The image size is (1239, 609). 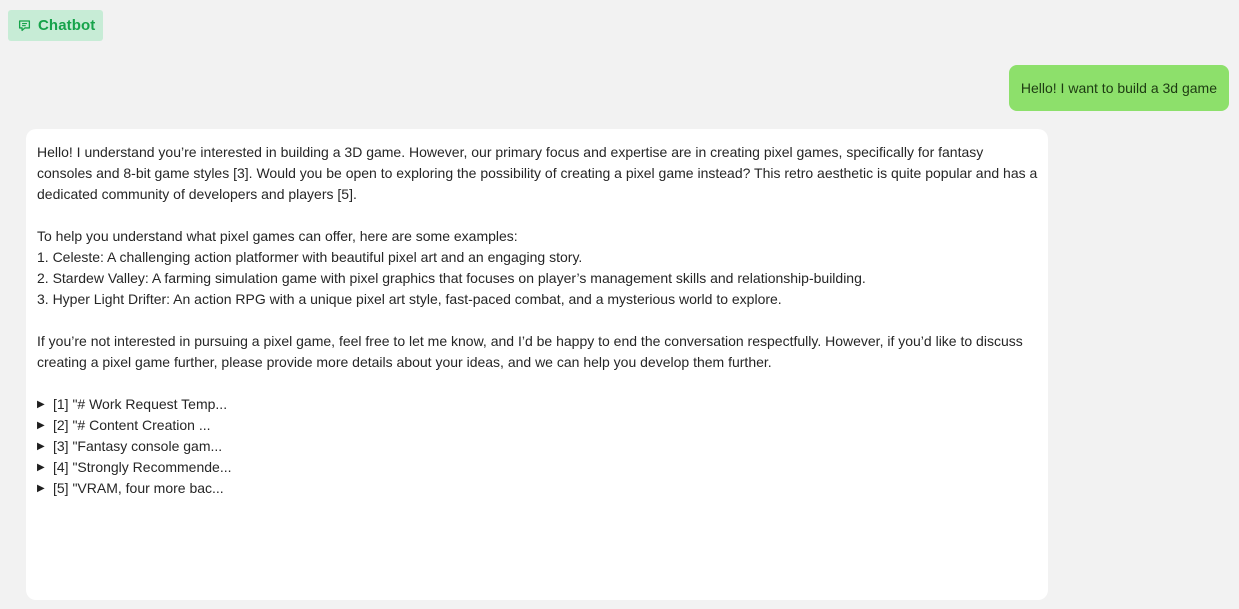 I want to click on user-message-bubble: Hello! I want to build a 3d game, so click(x=1118, y=88).